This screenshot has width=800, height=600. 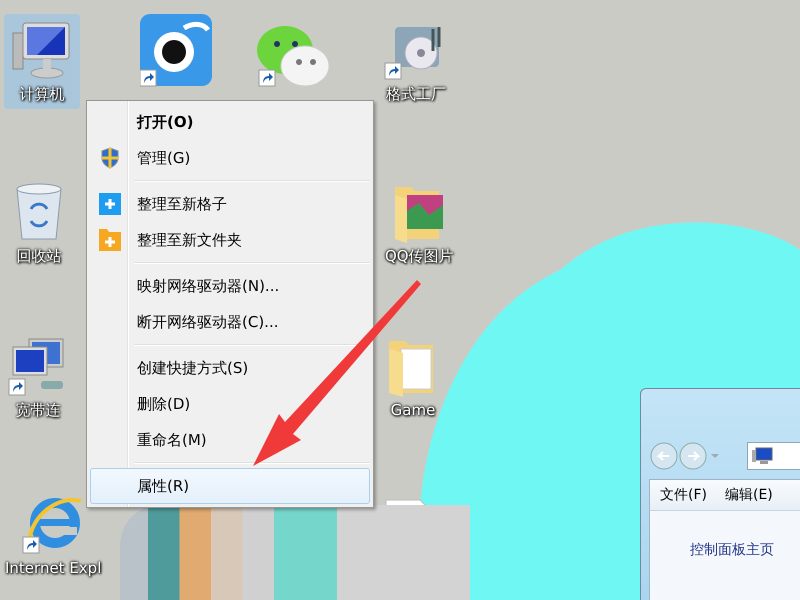 I want to click on menu-item: 重命名(M), so click(x=230, y=440).